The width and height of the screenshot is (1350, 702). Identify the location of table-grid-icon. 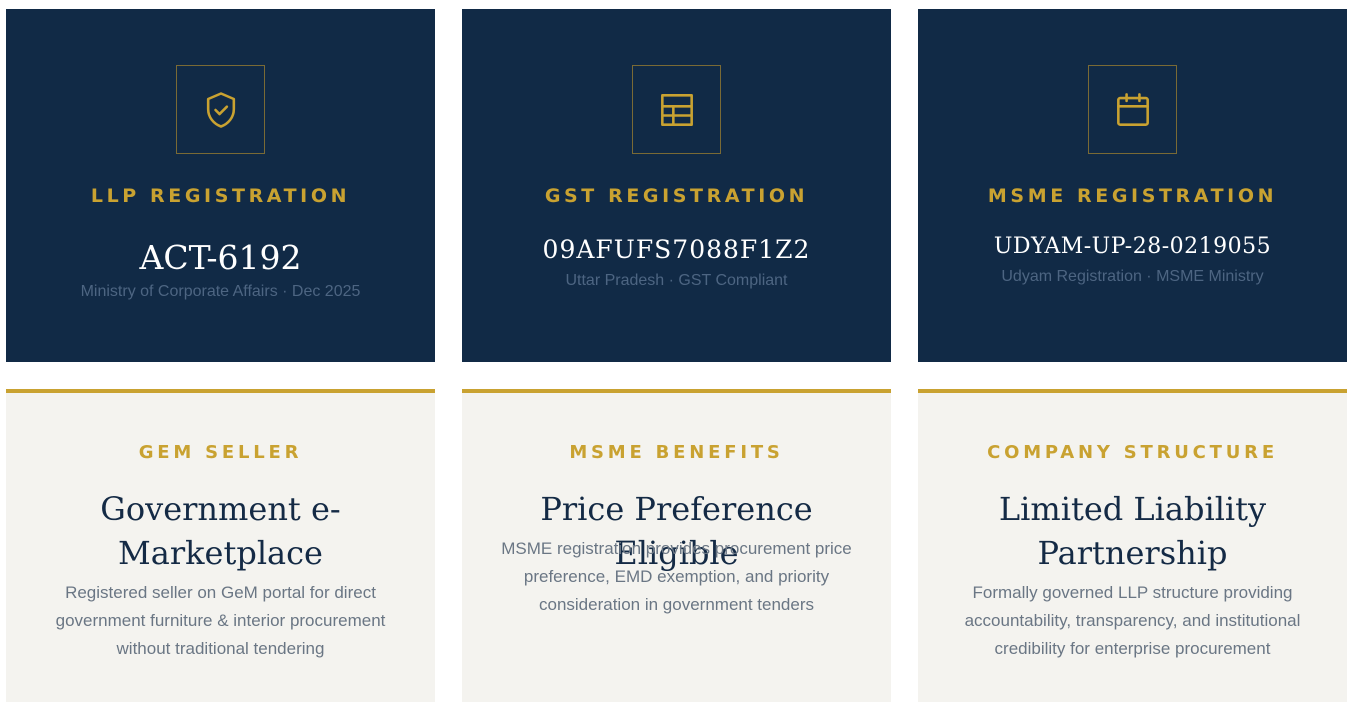
(676, 109).